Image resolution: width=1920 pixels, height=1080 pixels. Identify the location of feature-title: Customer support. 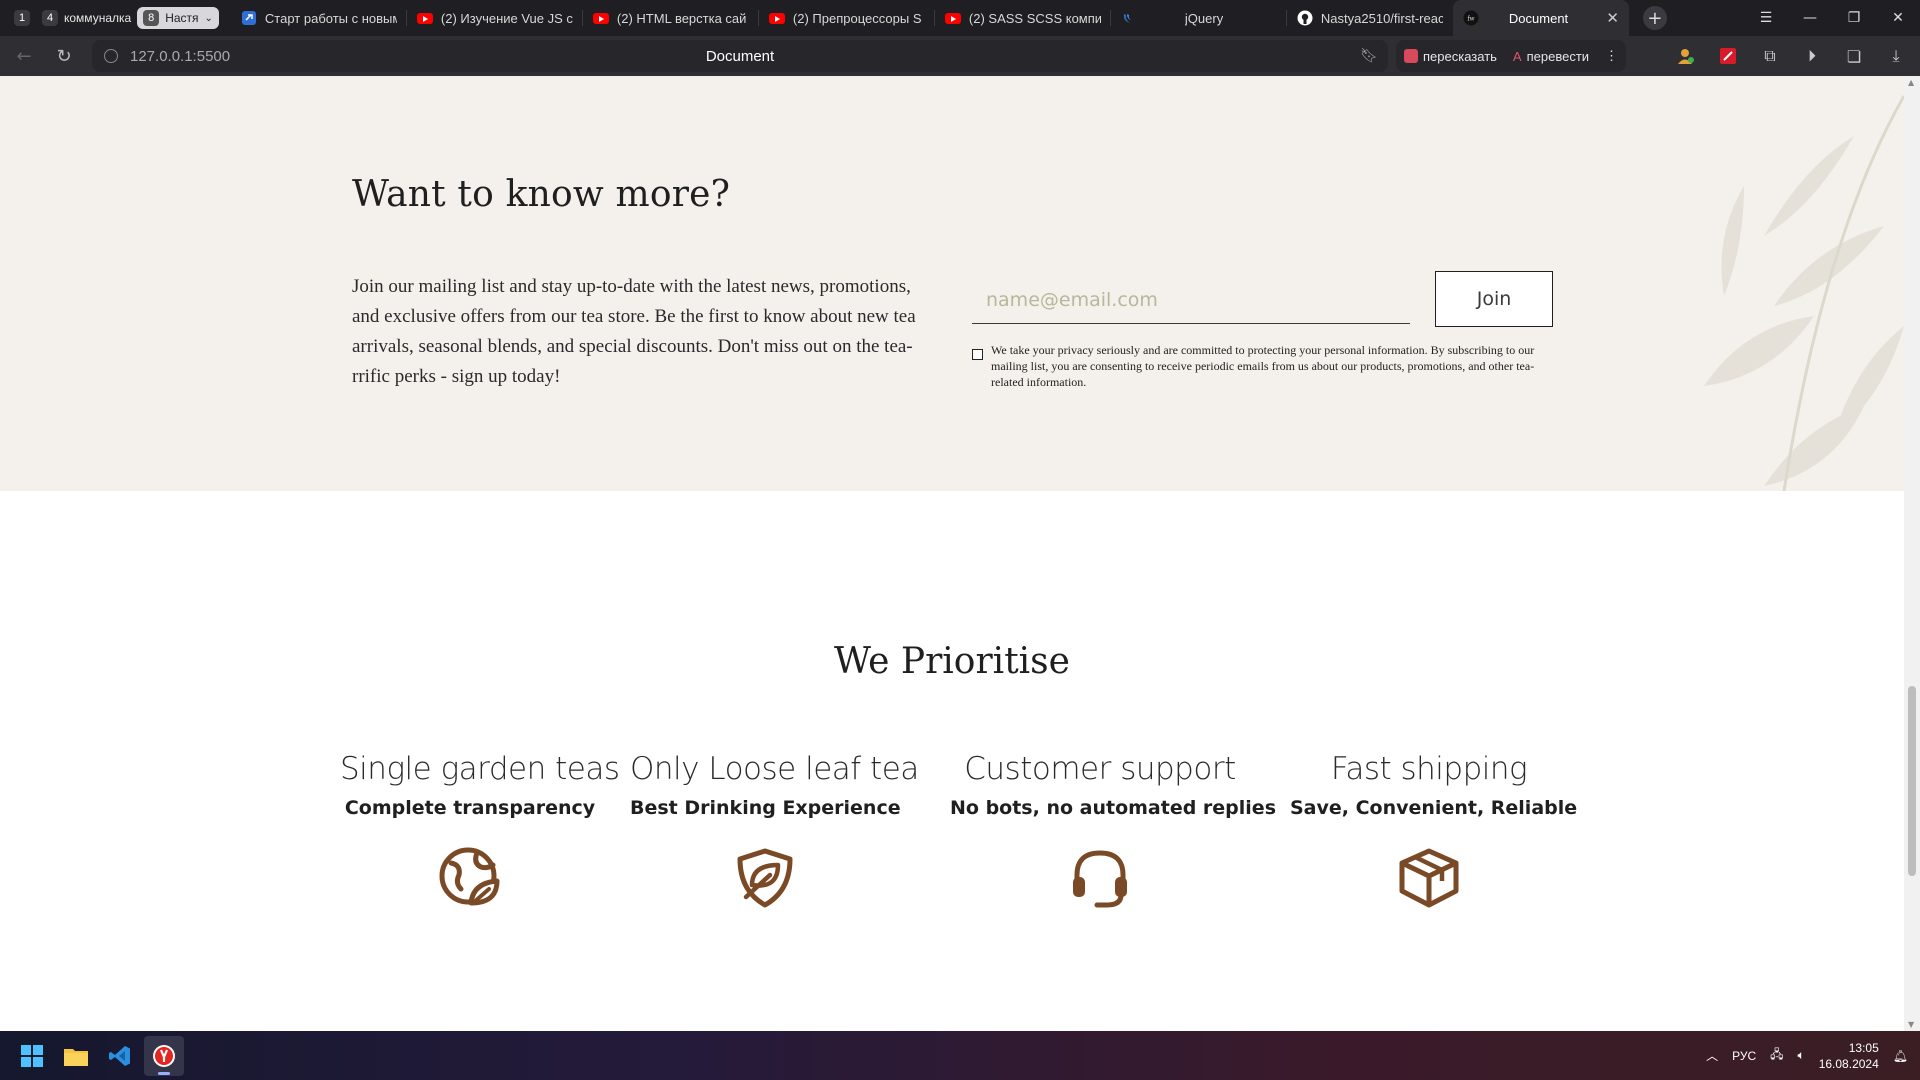
(1100, 769).